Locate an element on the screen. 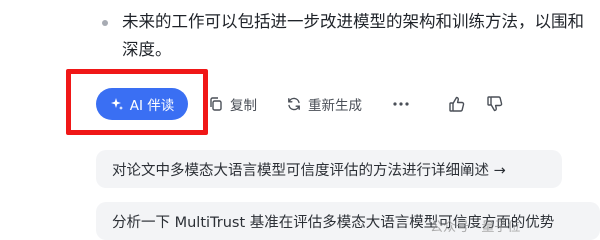  more-dots-icon is located at coordinates (401, 104).